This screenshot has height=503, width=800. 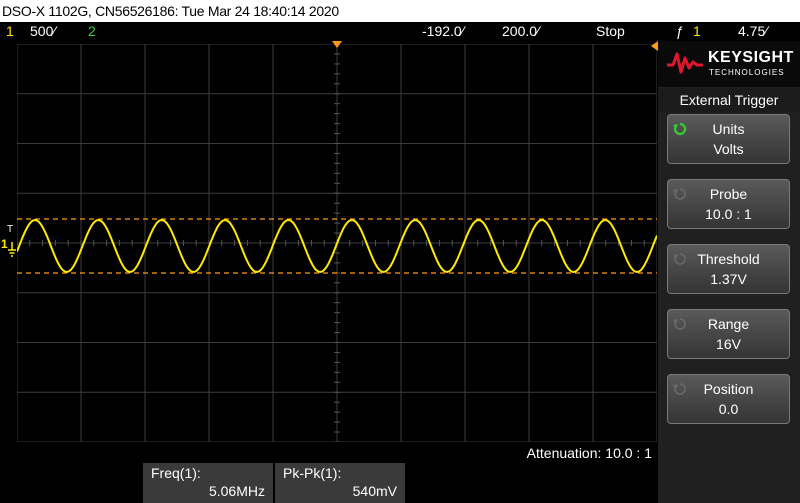 What do you see at coordinates (753, 31) in the screenshot?
I see `trigger-level: 4.75∕` at bounding box center [753, 31].